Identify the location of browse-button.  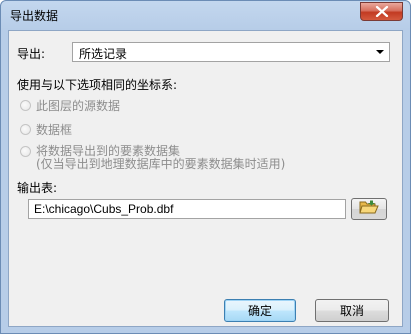
(369, 209).